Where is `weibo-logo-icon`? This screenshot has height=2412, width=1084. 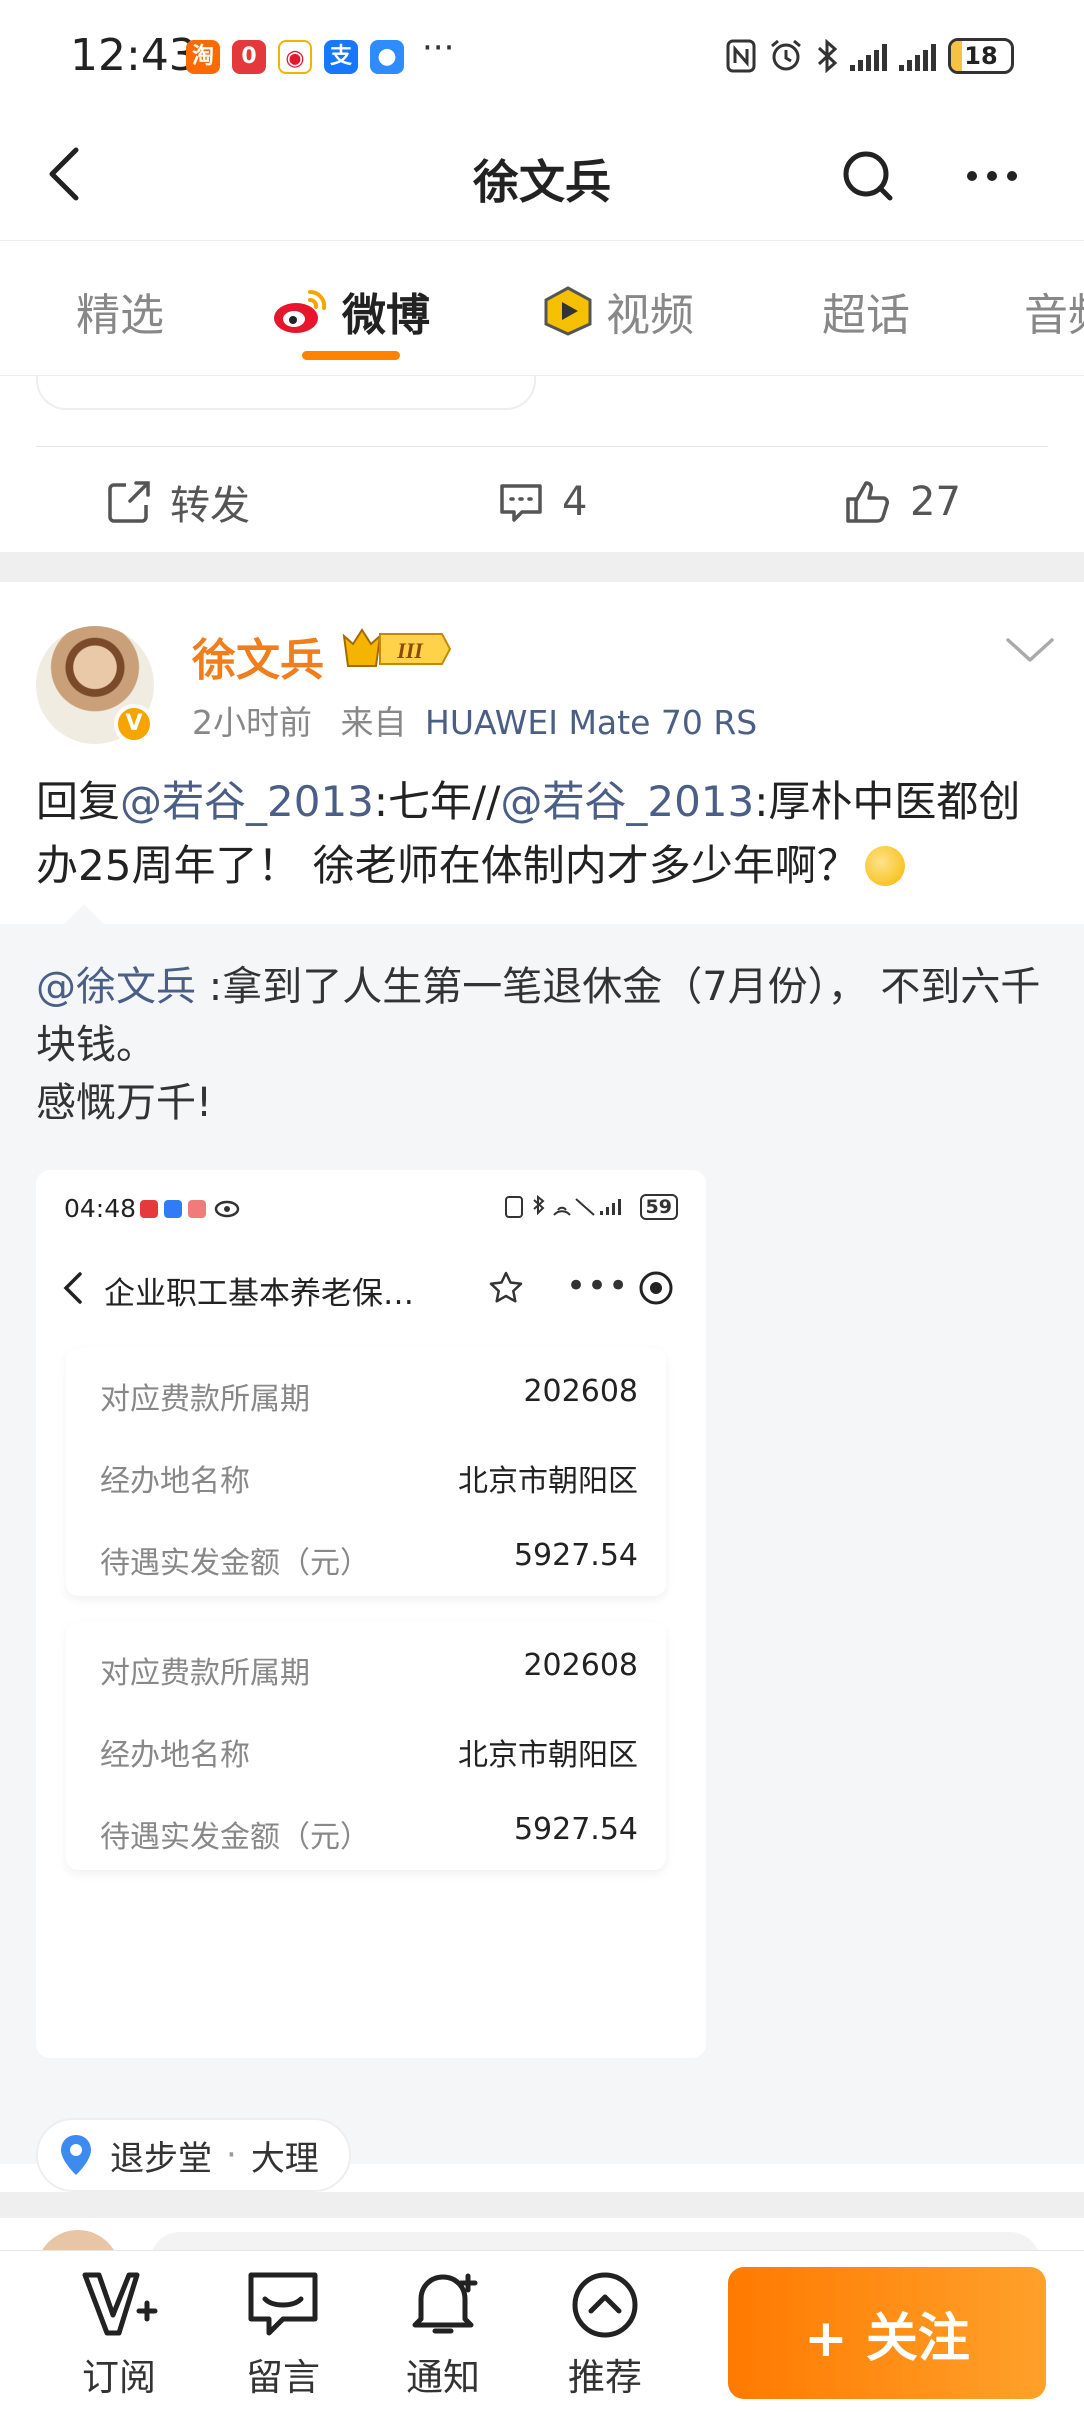 weibo-logo-icon is located at coordinates (300, 311).